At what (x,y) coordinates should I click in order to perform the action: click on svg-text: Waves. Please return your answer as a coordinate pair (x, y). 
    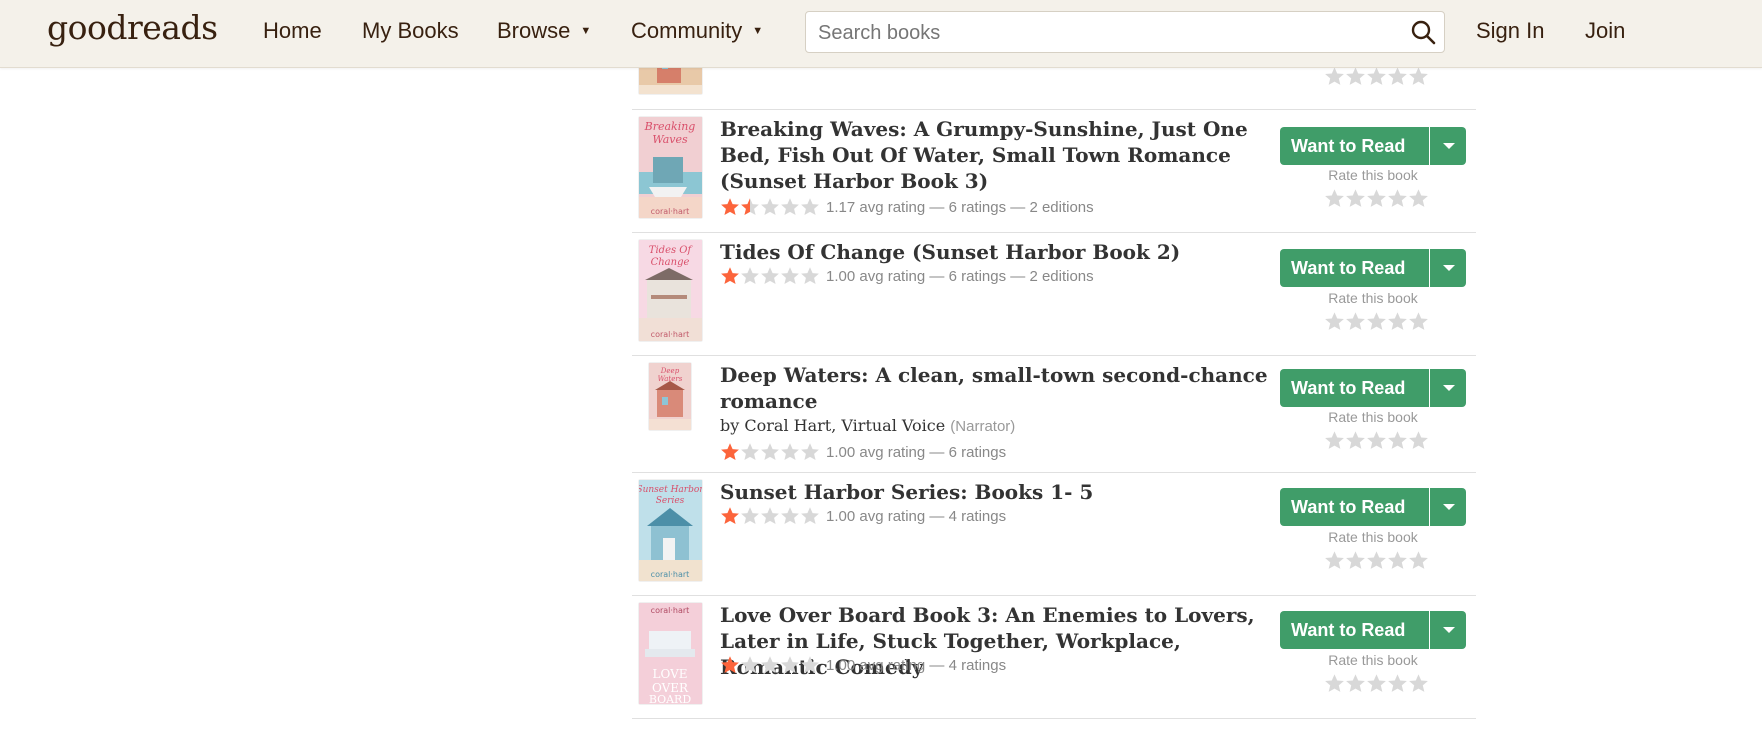
    Looking at the image, I should click on (670, 139).